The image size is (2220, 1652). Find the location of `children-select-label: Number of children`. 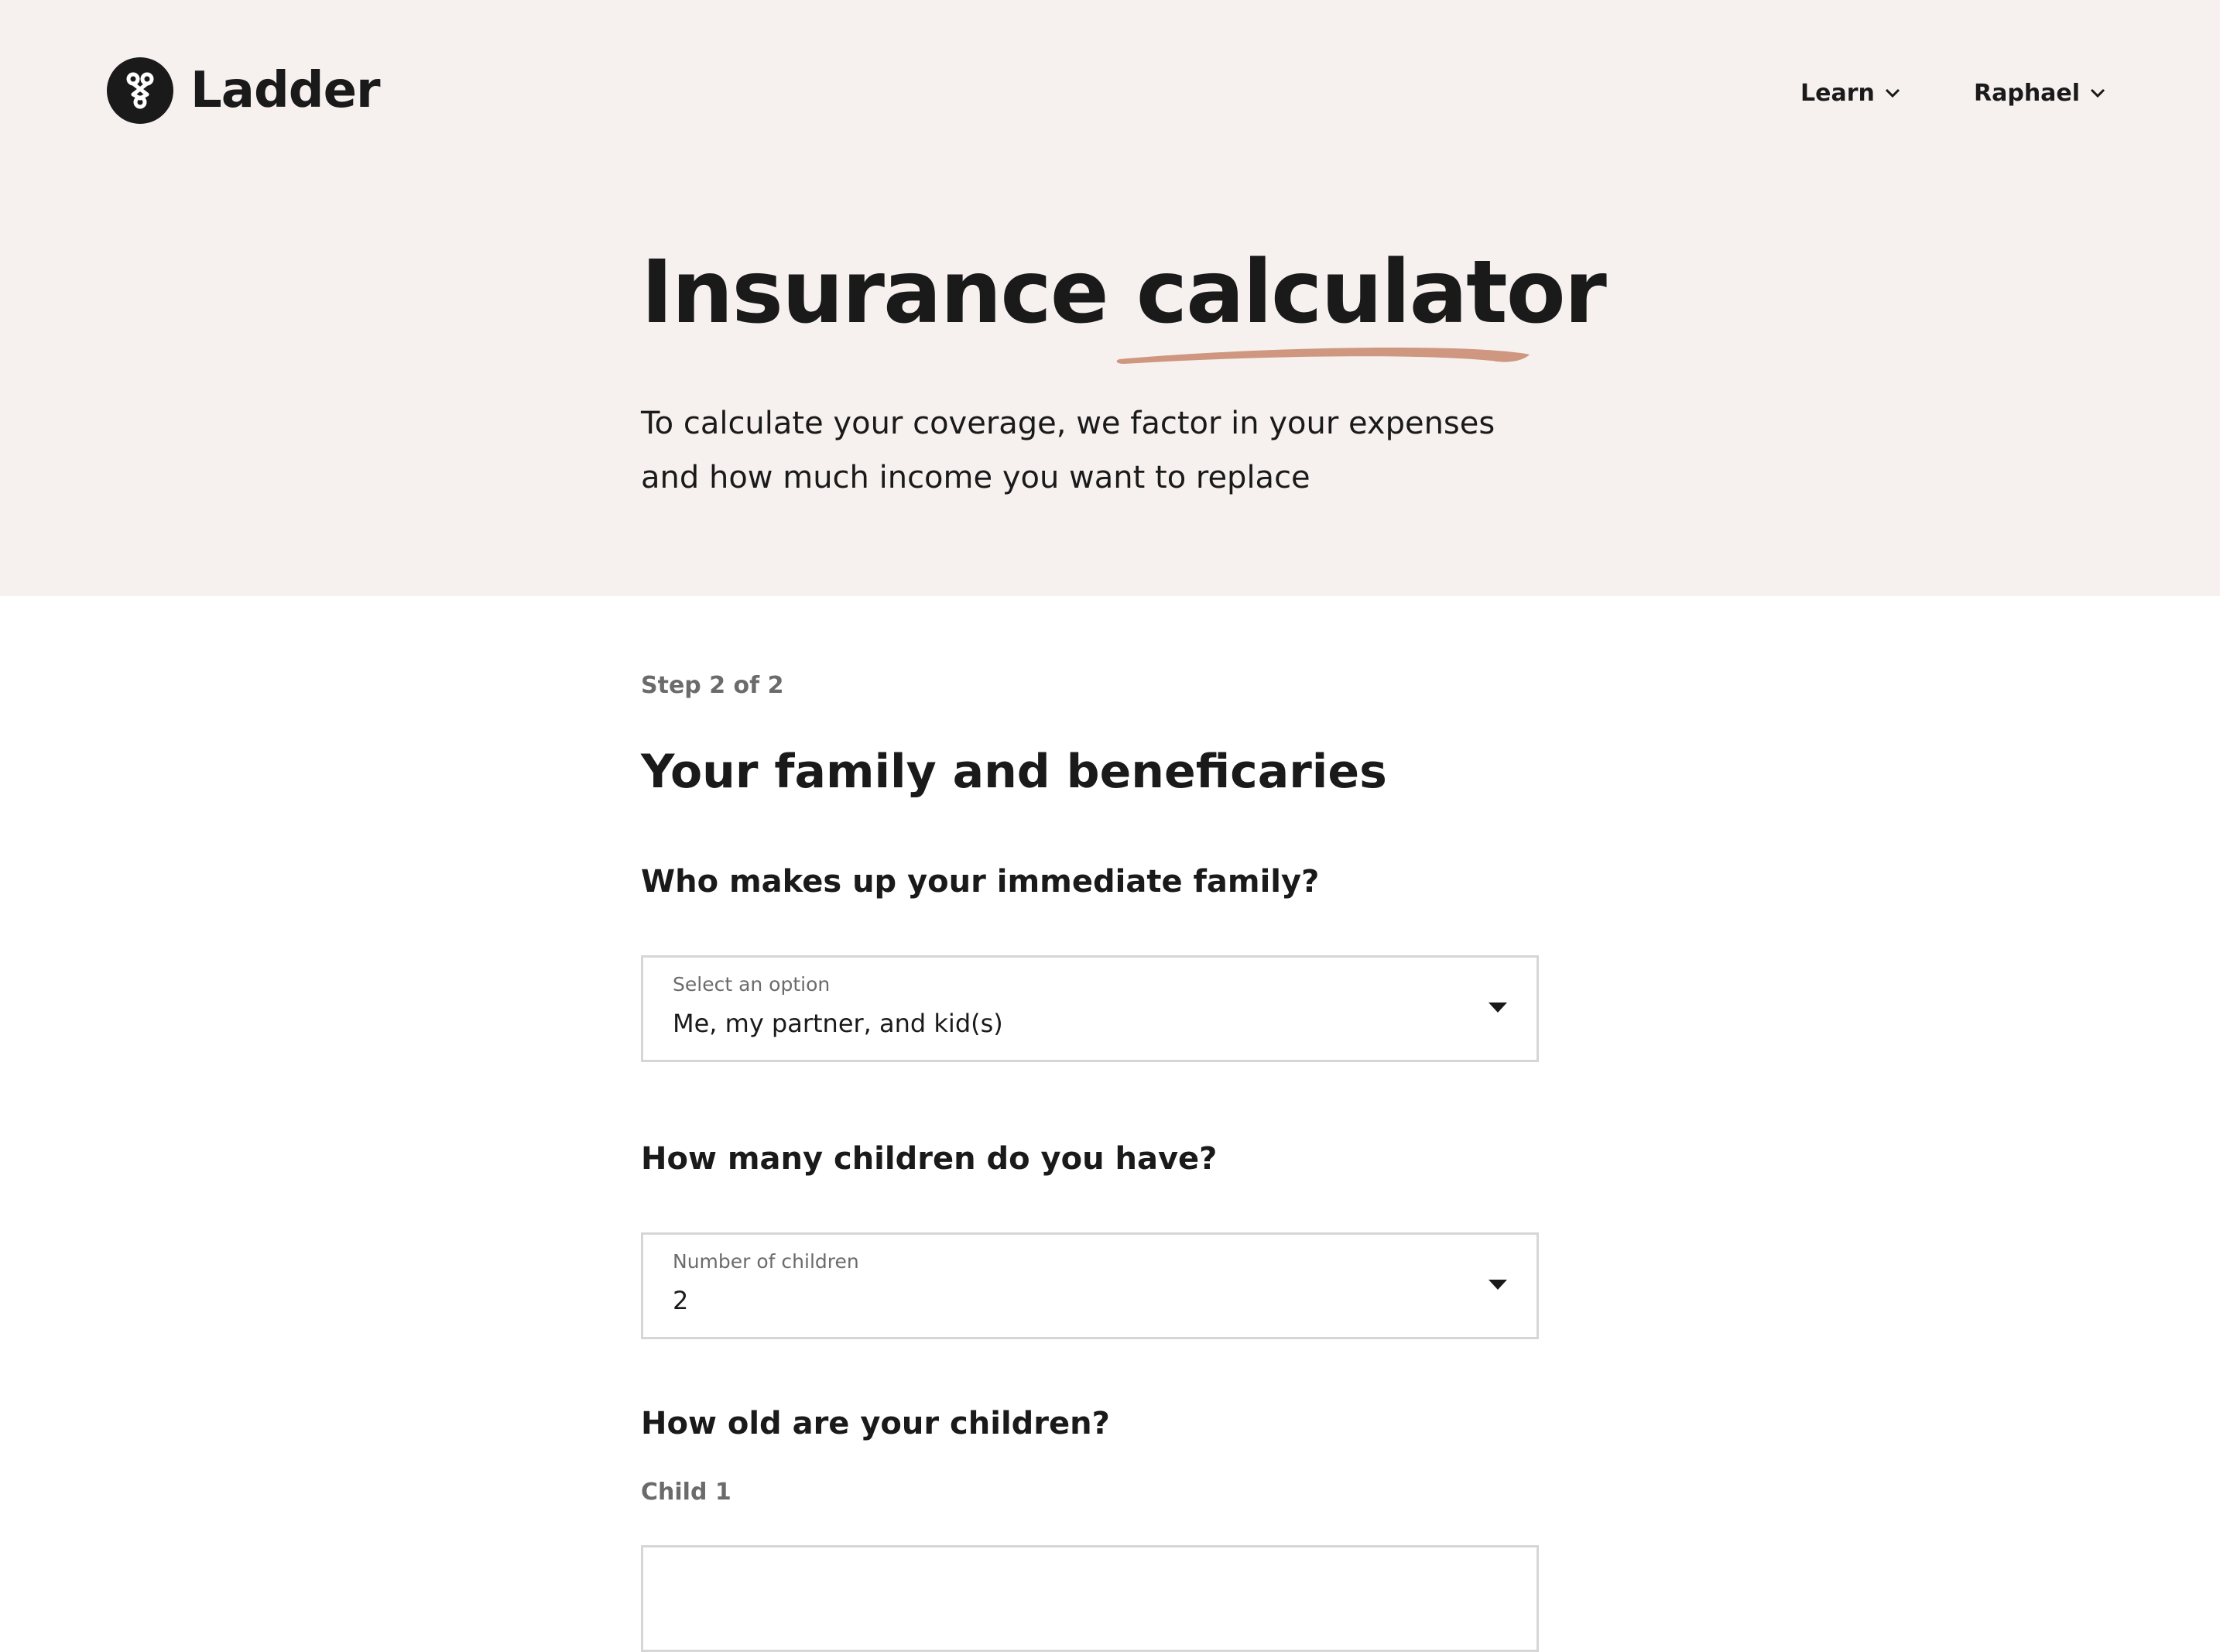

children-select-label: Number of children is located at coordinates (766, 1261).